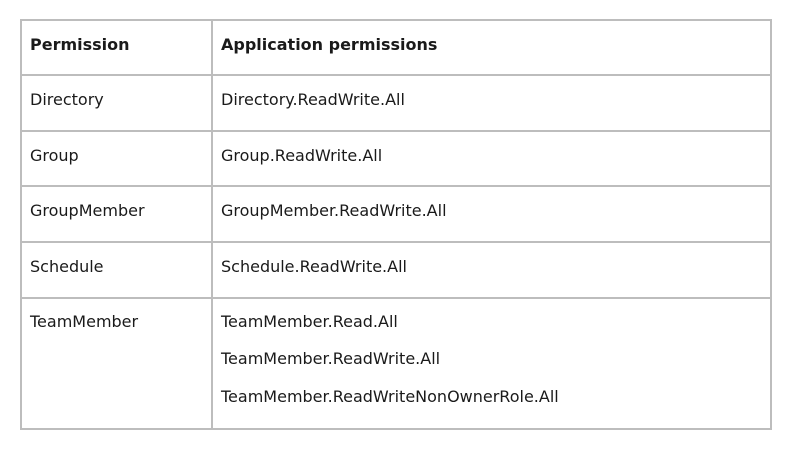  I want to click on application-permission: TeamMember.ReadWrite.All, so click(331, 358).